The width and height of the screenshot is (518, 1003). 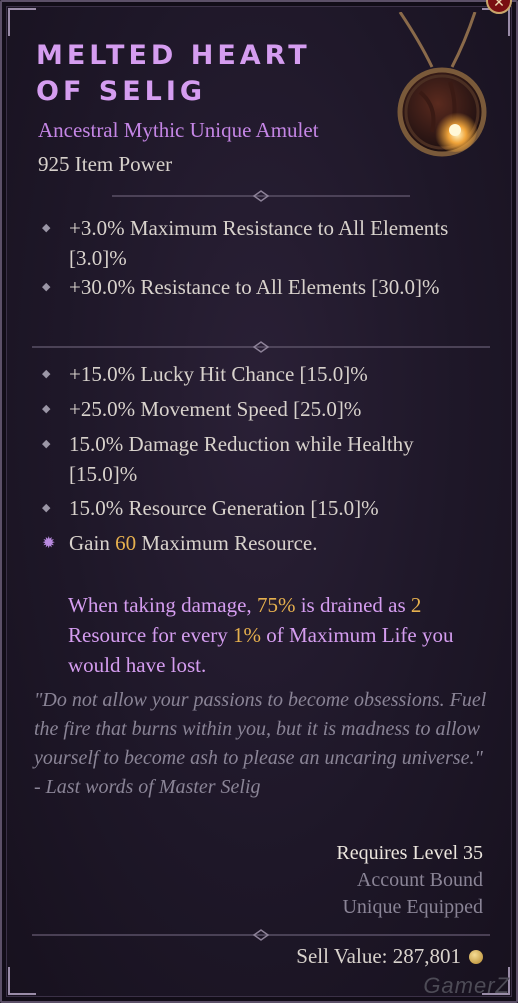 What do you see at coordinates (476, 956) in the screenshot?
I see `gold-coin-icon` at bounding box center [476, 956].